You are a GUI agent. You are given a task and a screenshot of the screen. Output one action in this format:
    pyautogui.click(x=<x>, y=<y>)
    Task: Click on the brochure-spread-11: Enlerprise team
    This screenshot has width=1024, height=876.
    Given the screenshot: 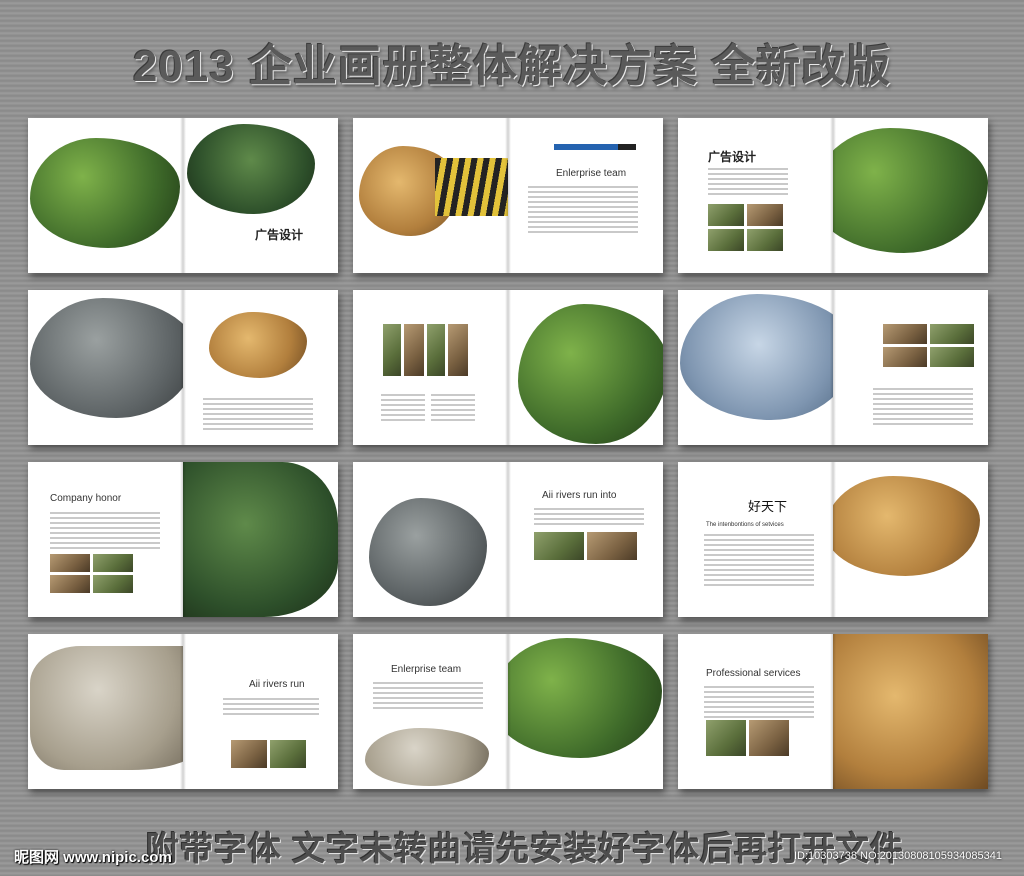 What is the action you would take?
    pyautogui.click(x=508, y=711)
    